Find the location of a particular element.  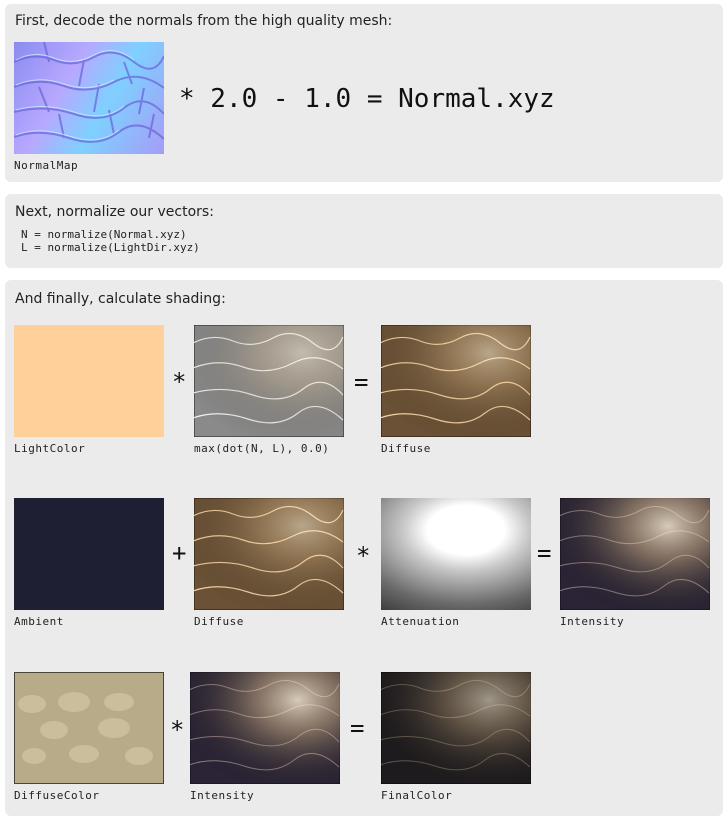

intensity-image is located at coordinates (635, 554).